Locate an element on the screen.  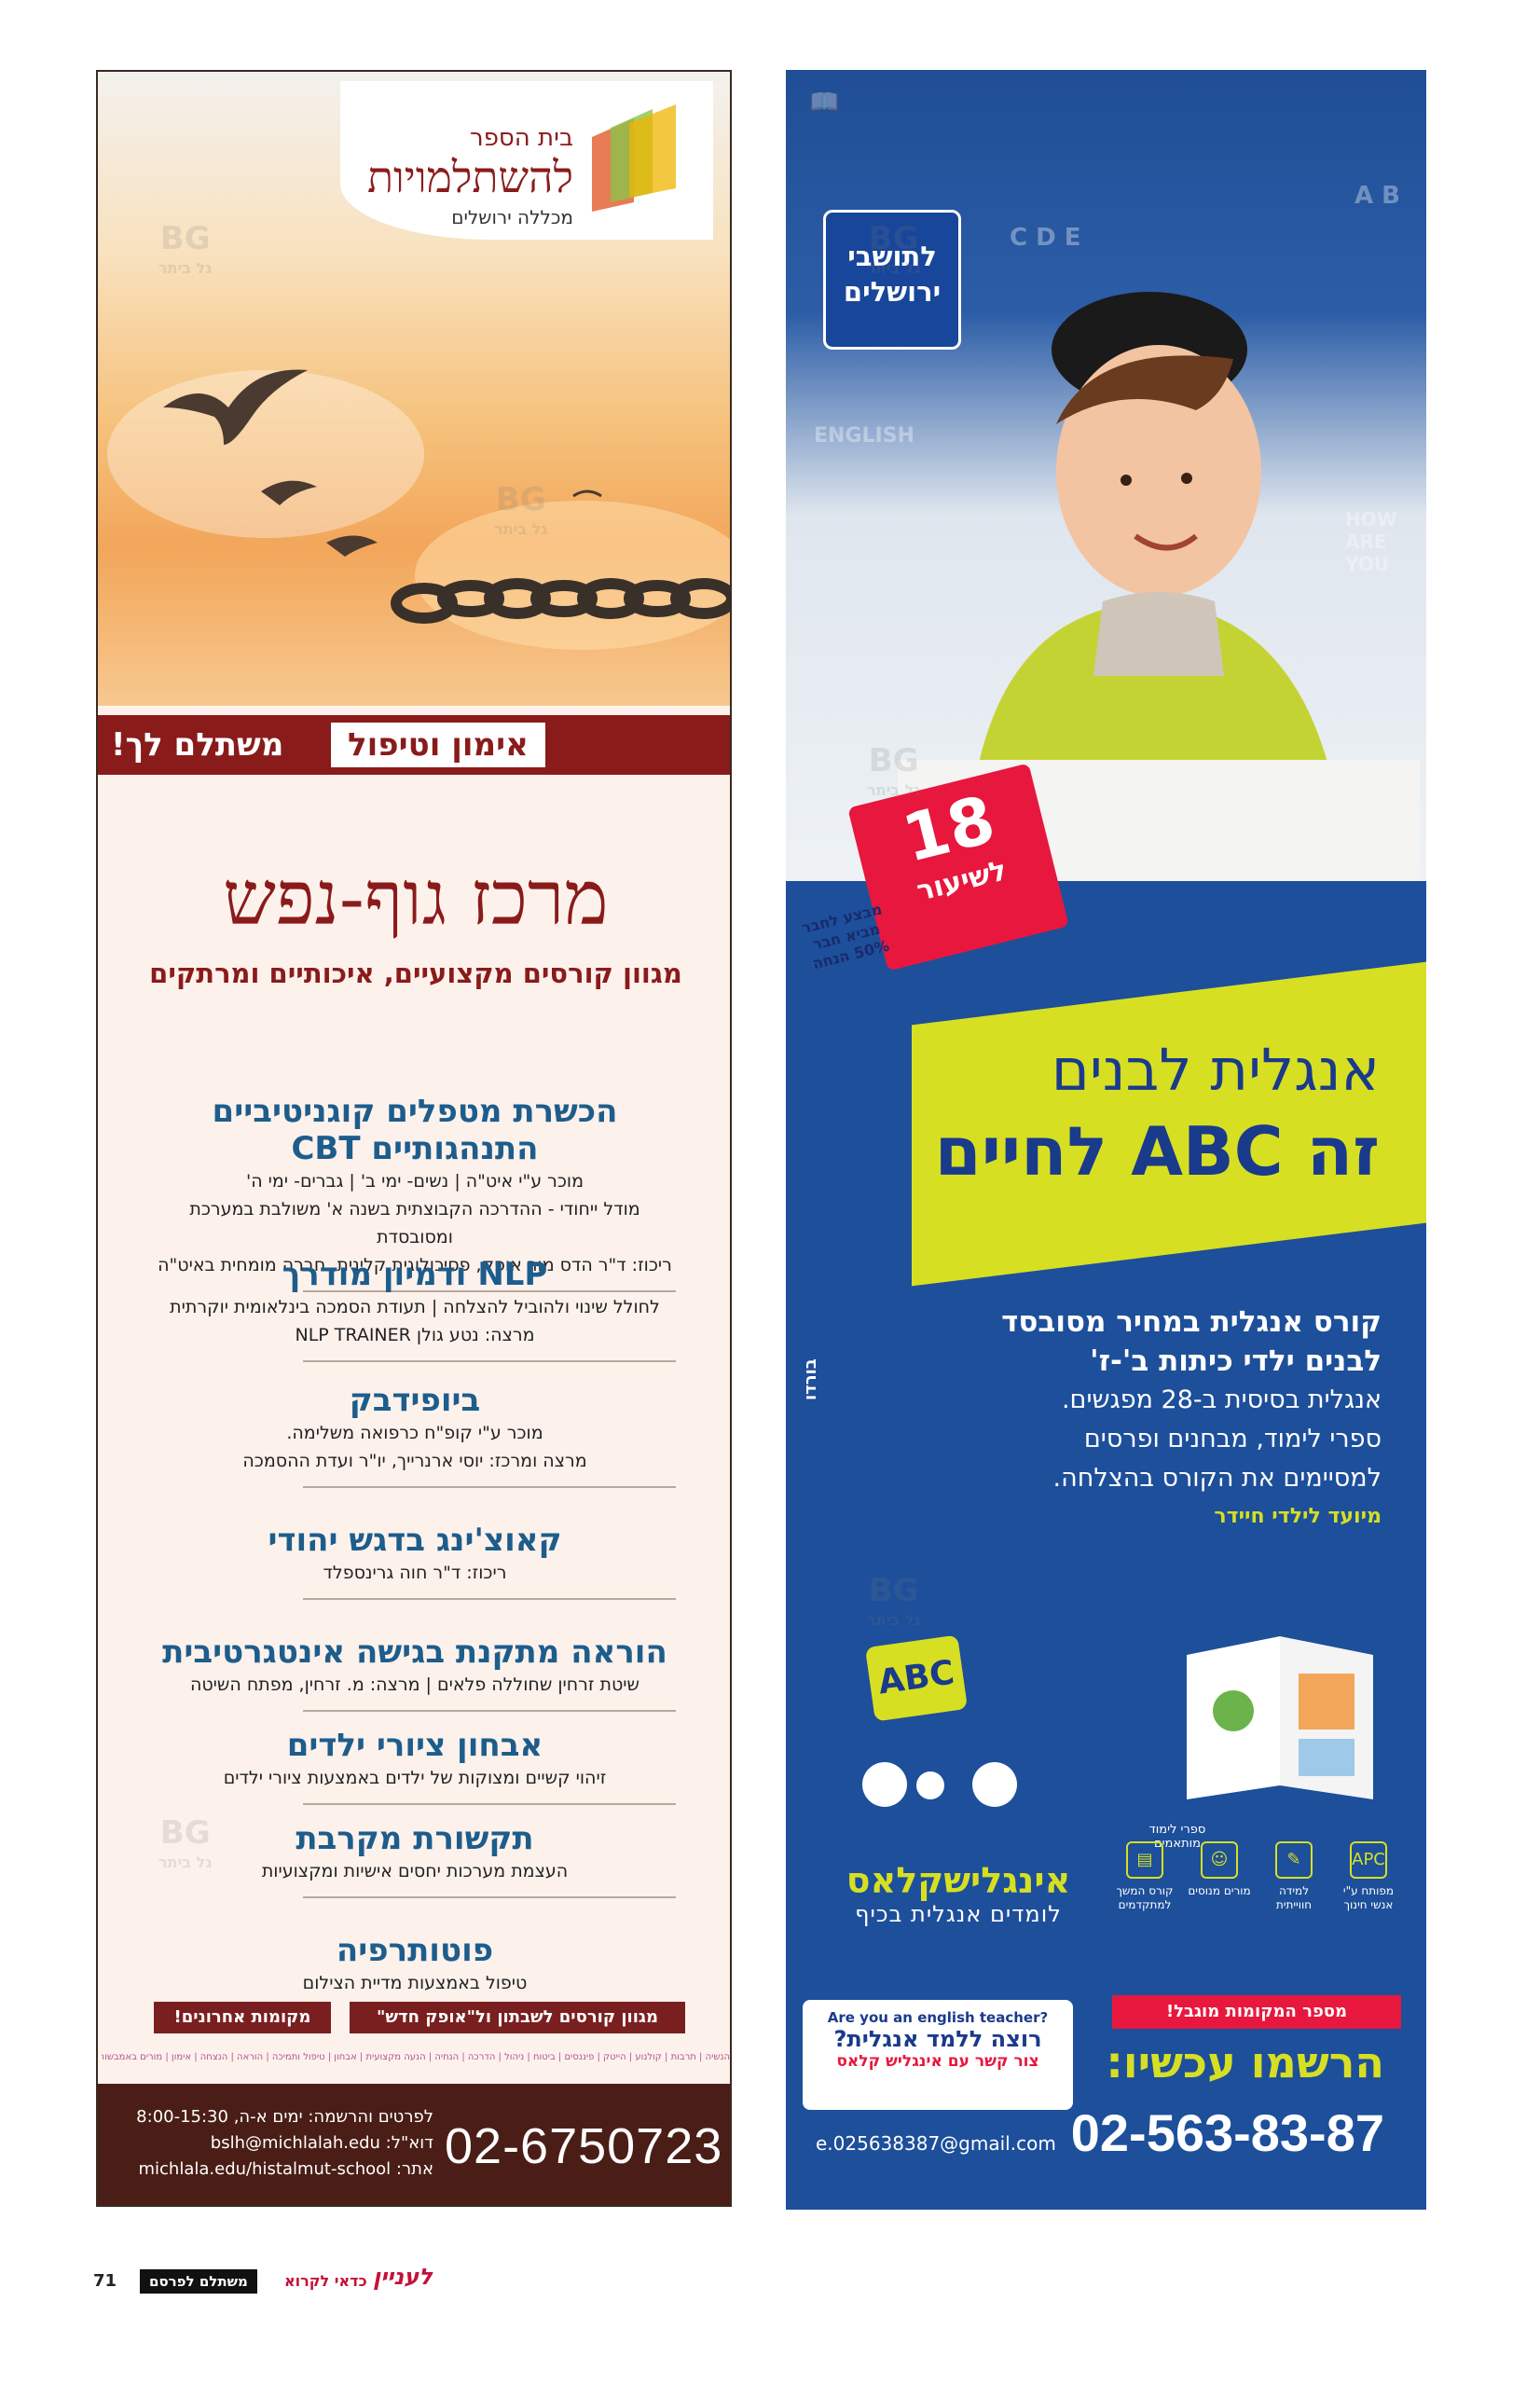
course-line: העצמת מערכות יחסים אישיות ומקצועיות is located at coordinates (415, 1871).